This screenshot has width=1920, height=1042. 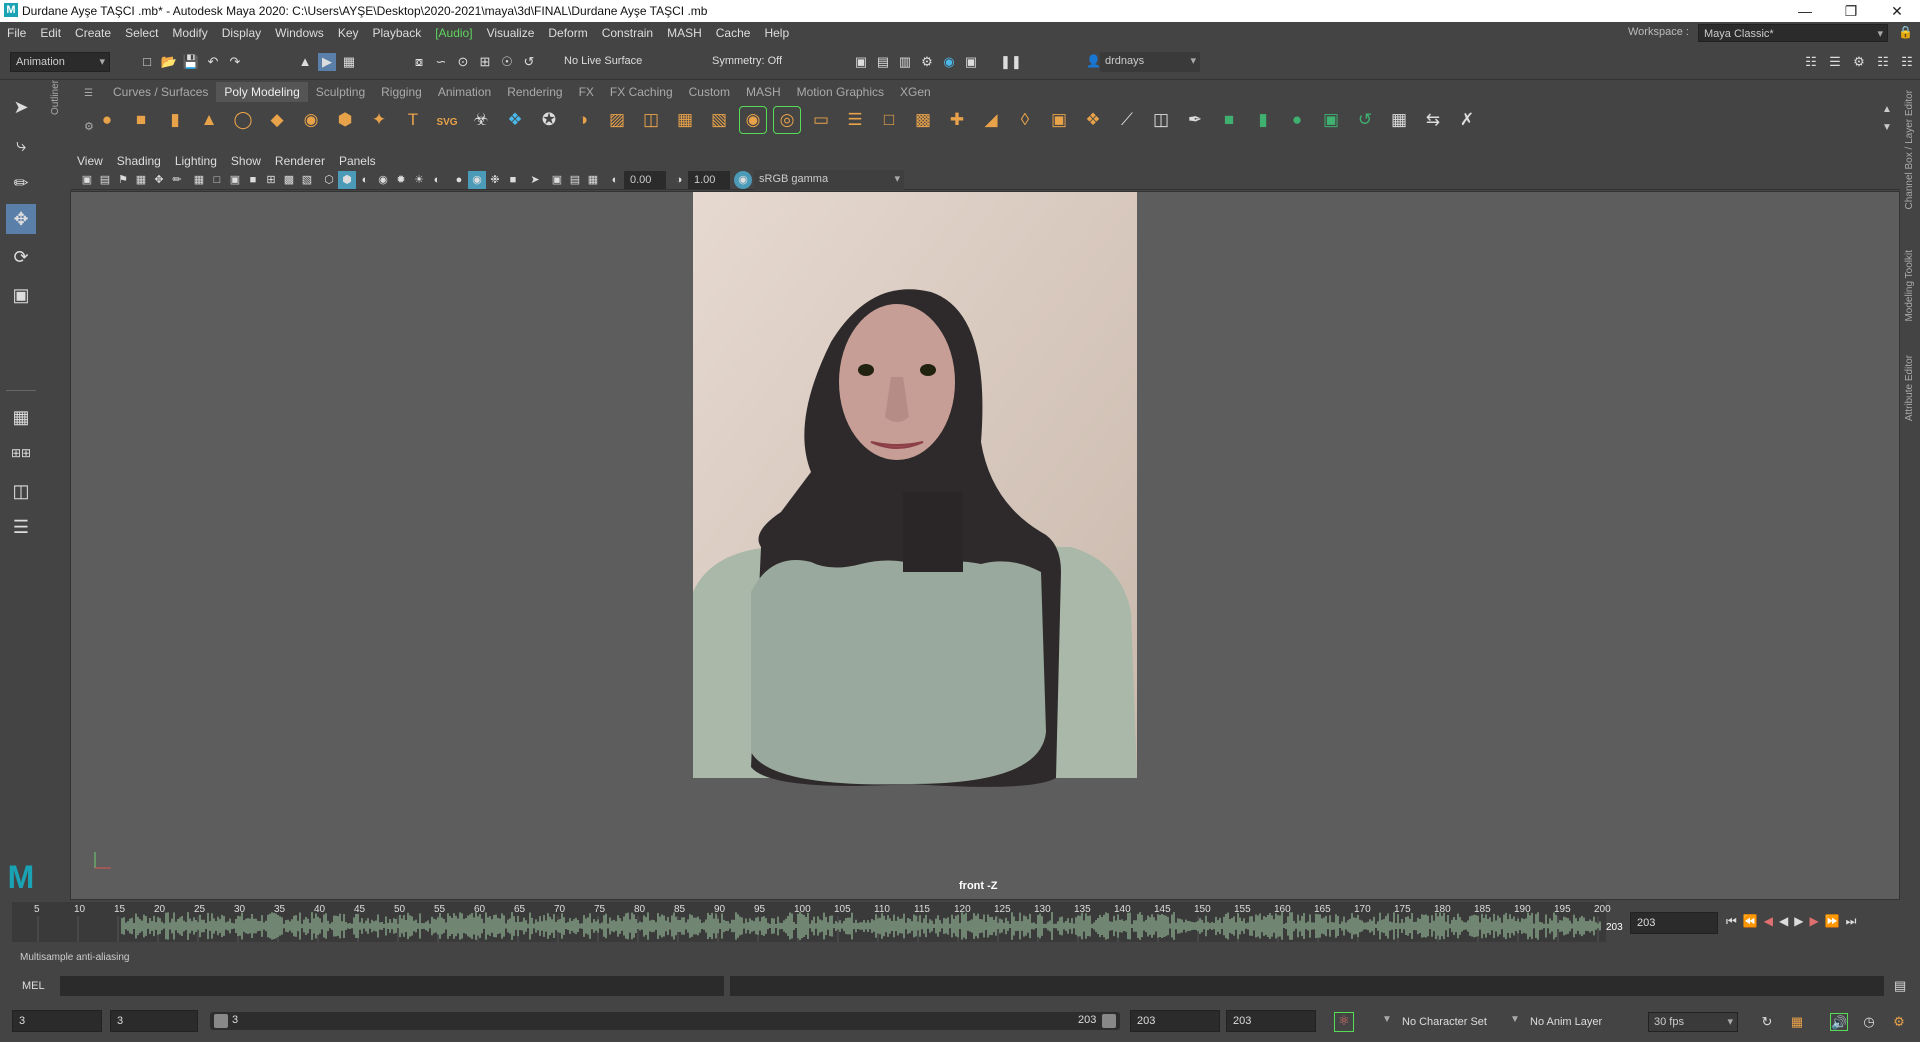 What do you see at coordinates (253, 180) in the screenshot?
I see `gate-mask-icon: ■` at bounding box center [253, 180].